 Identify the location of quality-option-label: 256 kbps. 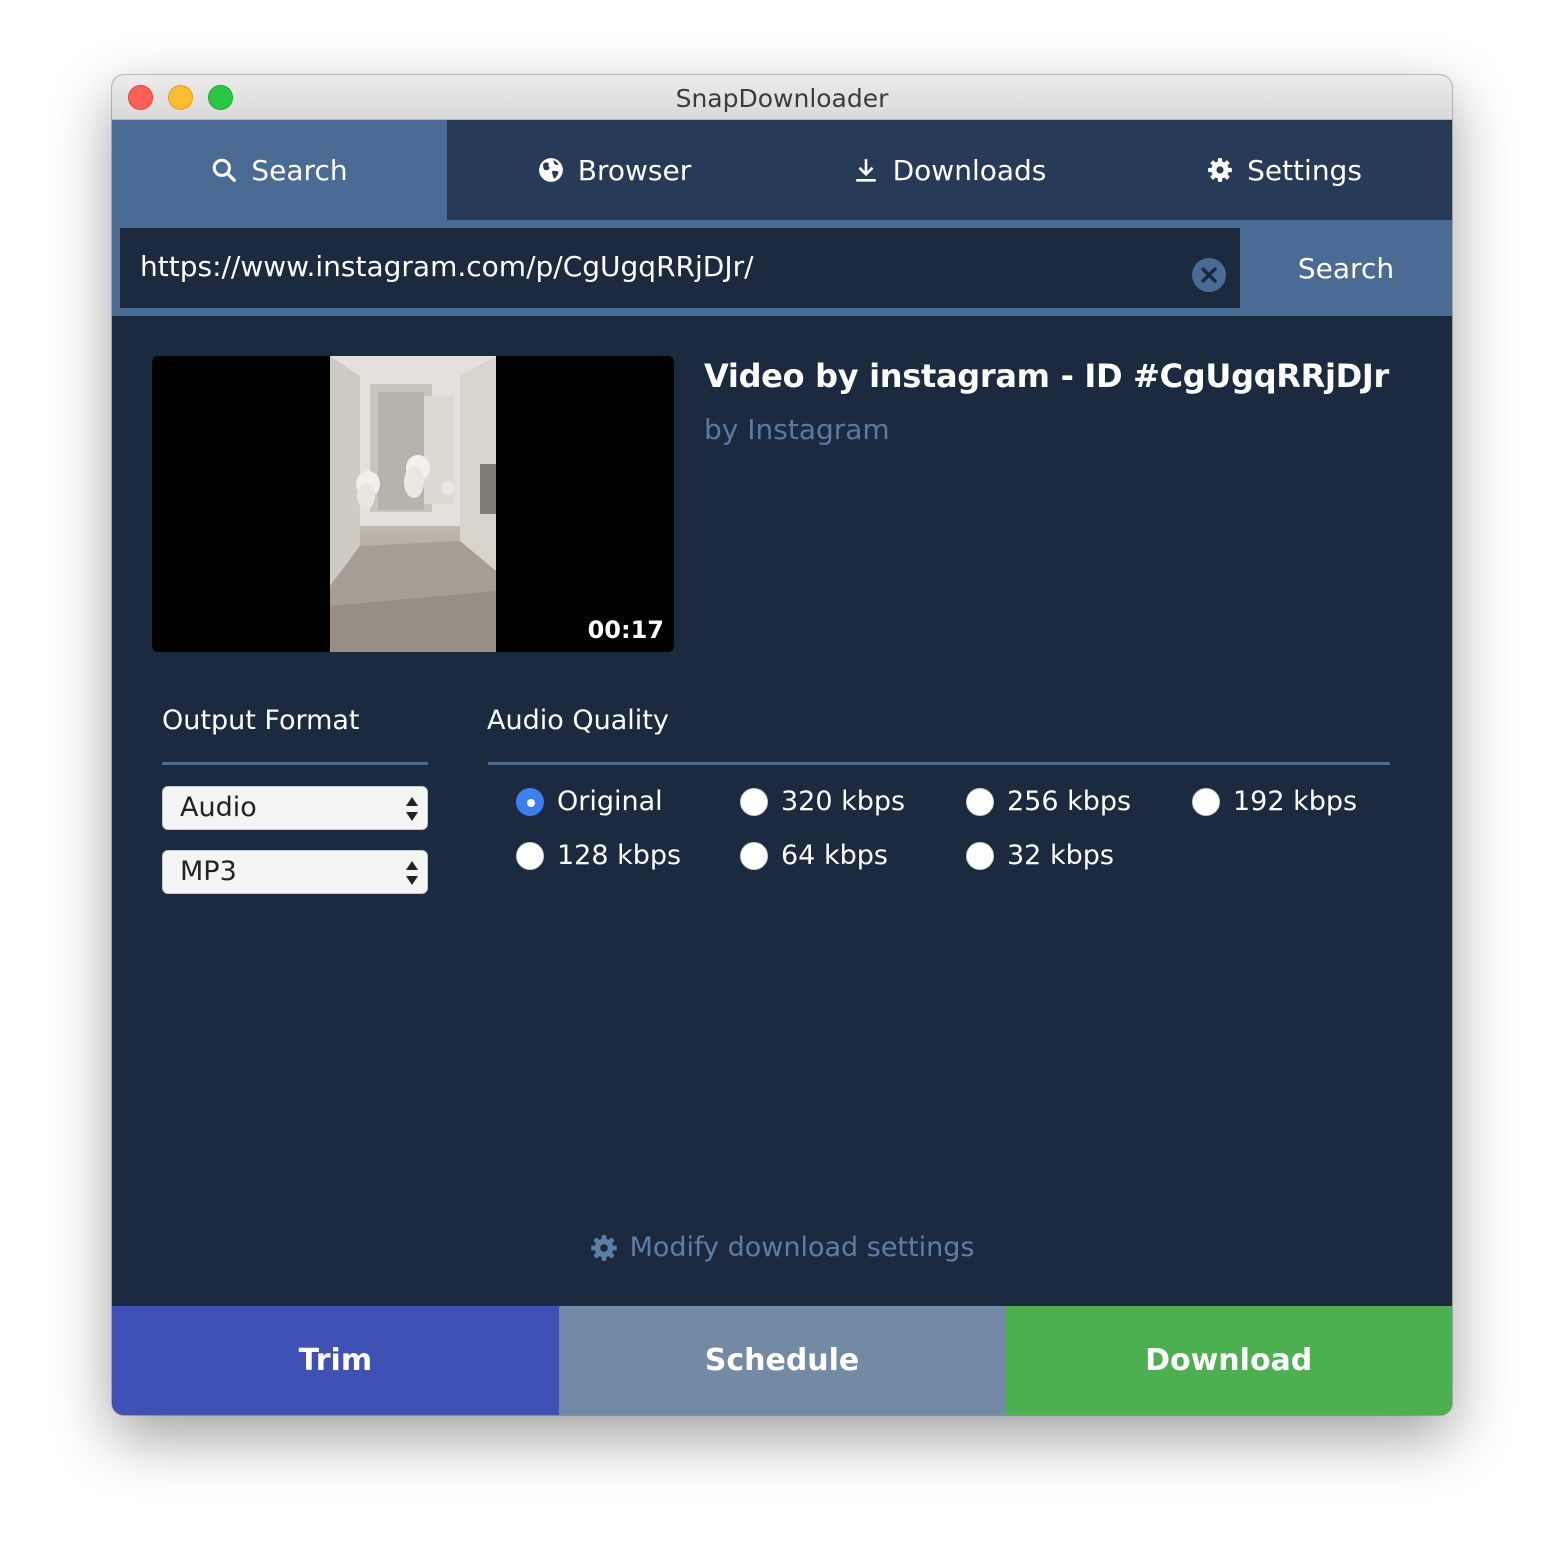
(1069, 801).